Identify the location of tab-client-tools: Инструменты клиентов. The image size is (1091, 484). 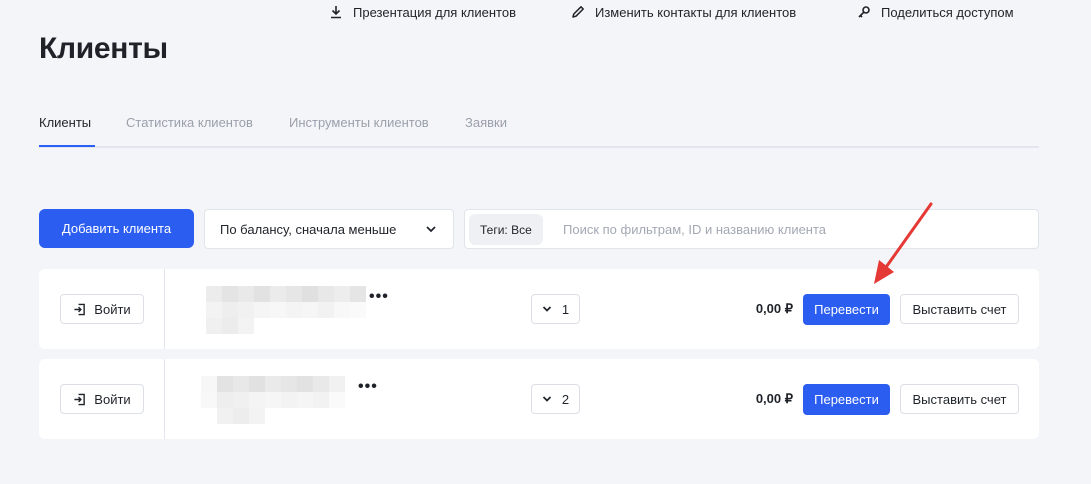
(359, 122).